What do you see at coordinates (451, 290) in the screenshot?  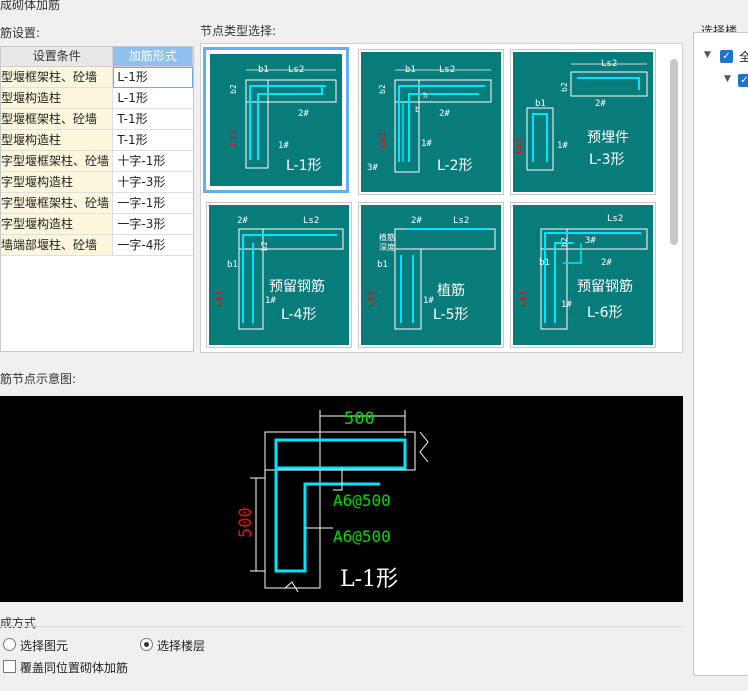 I see `card-sub: 植筋` at bounding box center [451, 290].